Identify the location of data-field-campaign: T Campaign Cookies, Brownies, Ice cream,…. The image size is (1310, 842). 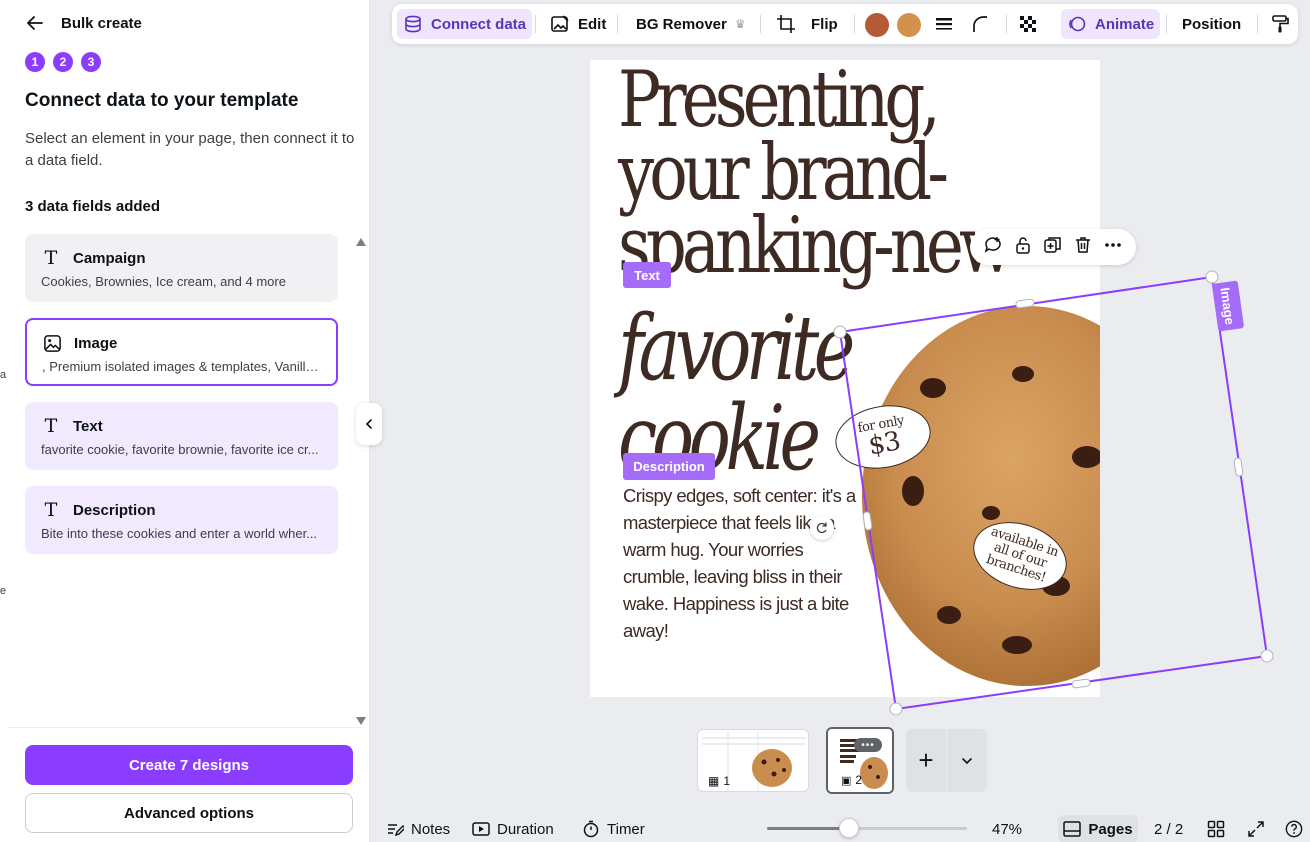
(181, 268).